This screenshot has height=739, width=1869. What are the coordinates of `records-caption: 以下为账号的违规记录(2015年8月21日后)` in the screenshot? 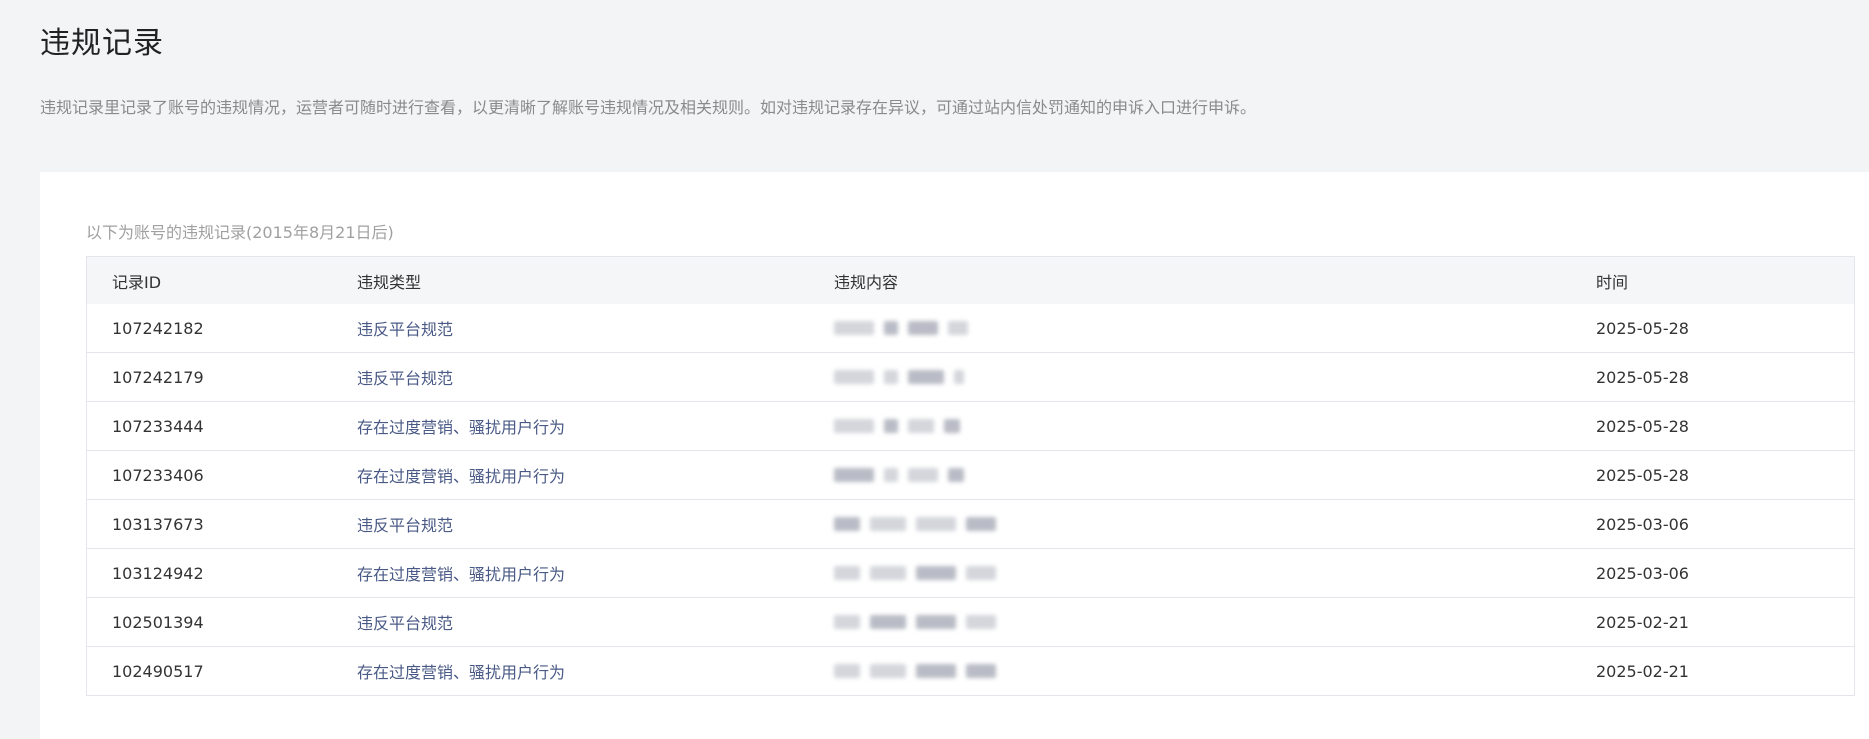 It's located at (240, 232).